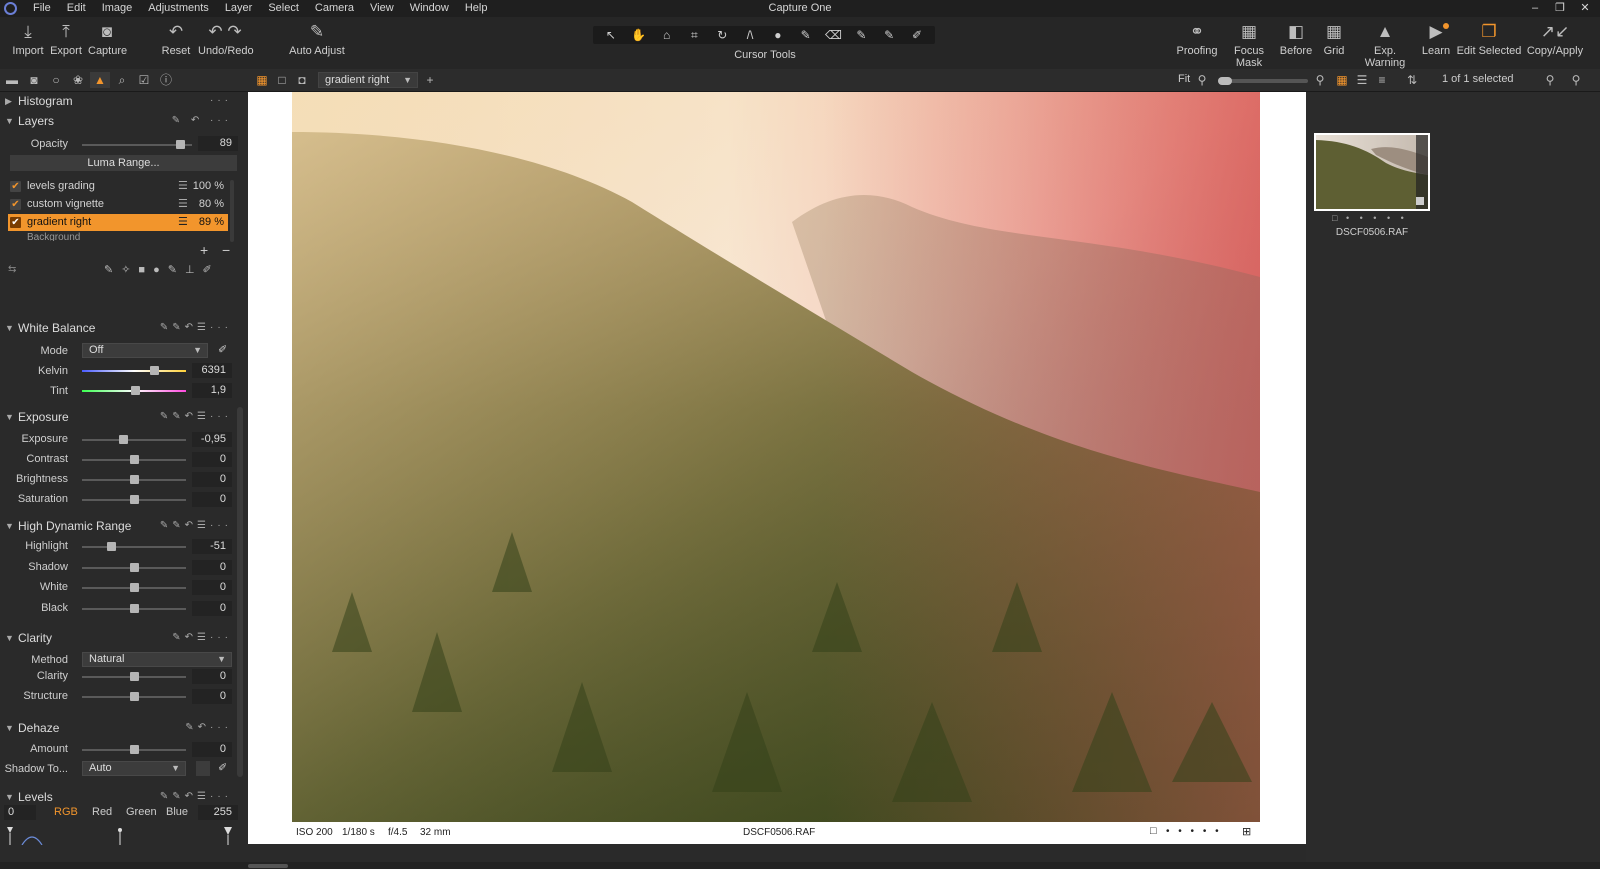  I want to click on library-tab-icon: ▬, so click(12, 80).